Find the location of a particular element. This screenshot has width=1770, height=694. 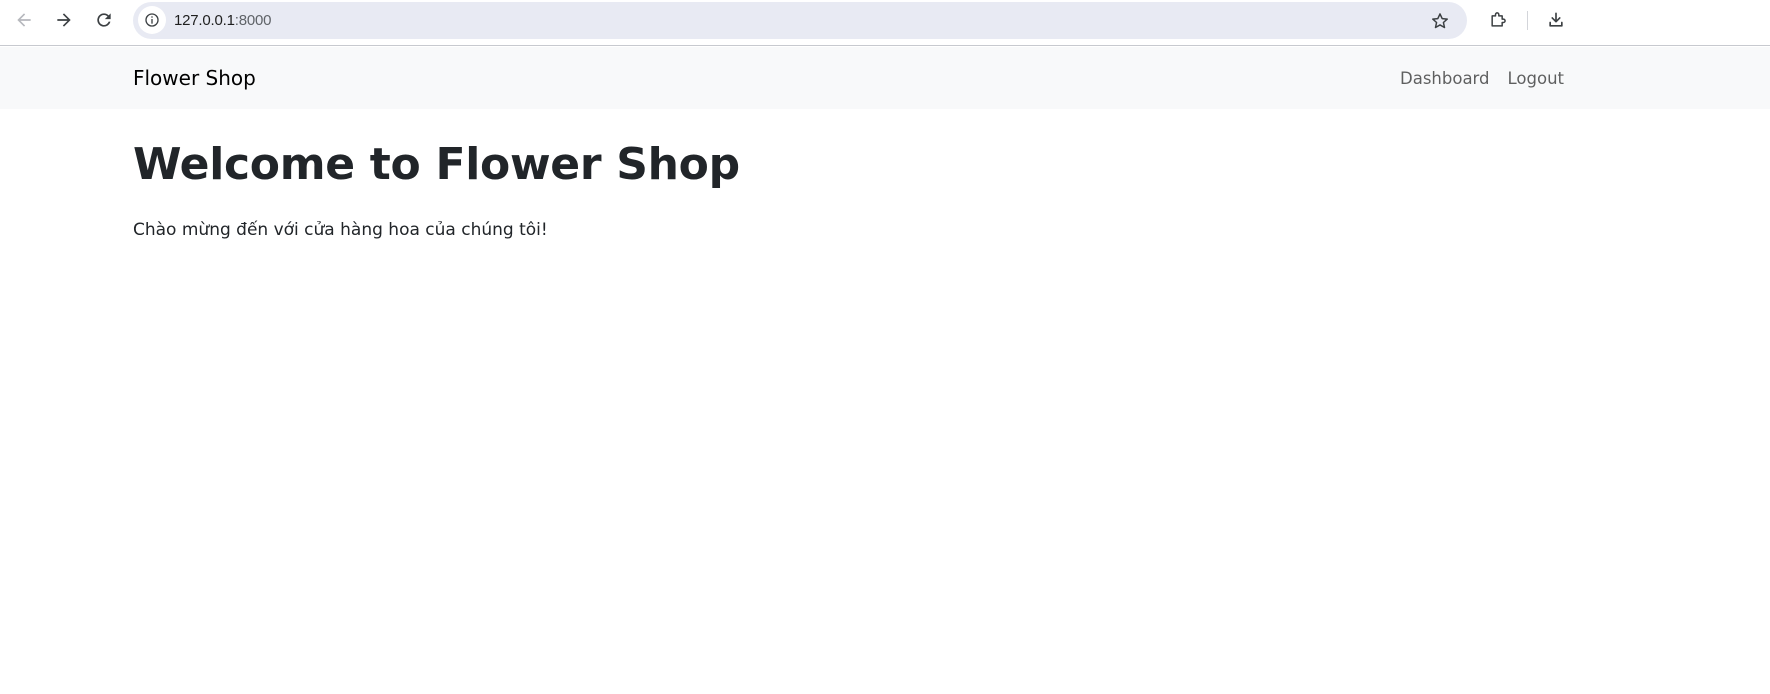

info-icon is located at coordinates (152, 20).